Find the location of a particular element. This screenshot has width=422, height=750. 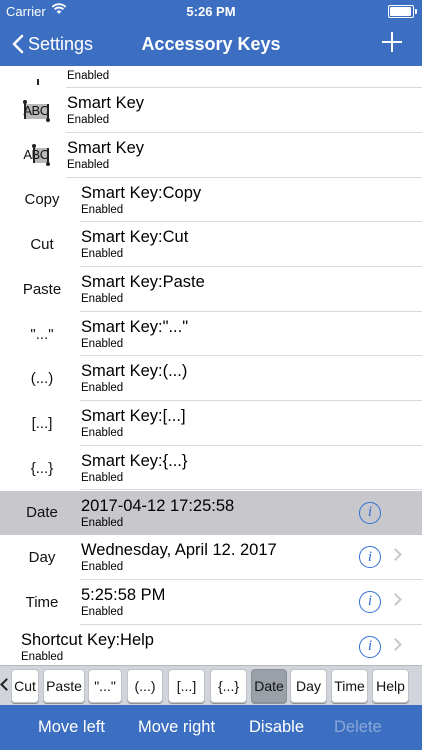

key-label-icon: Day is located at coordinates (42, 558).